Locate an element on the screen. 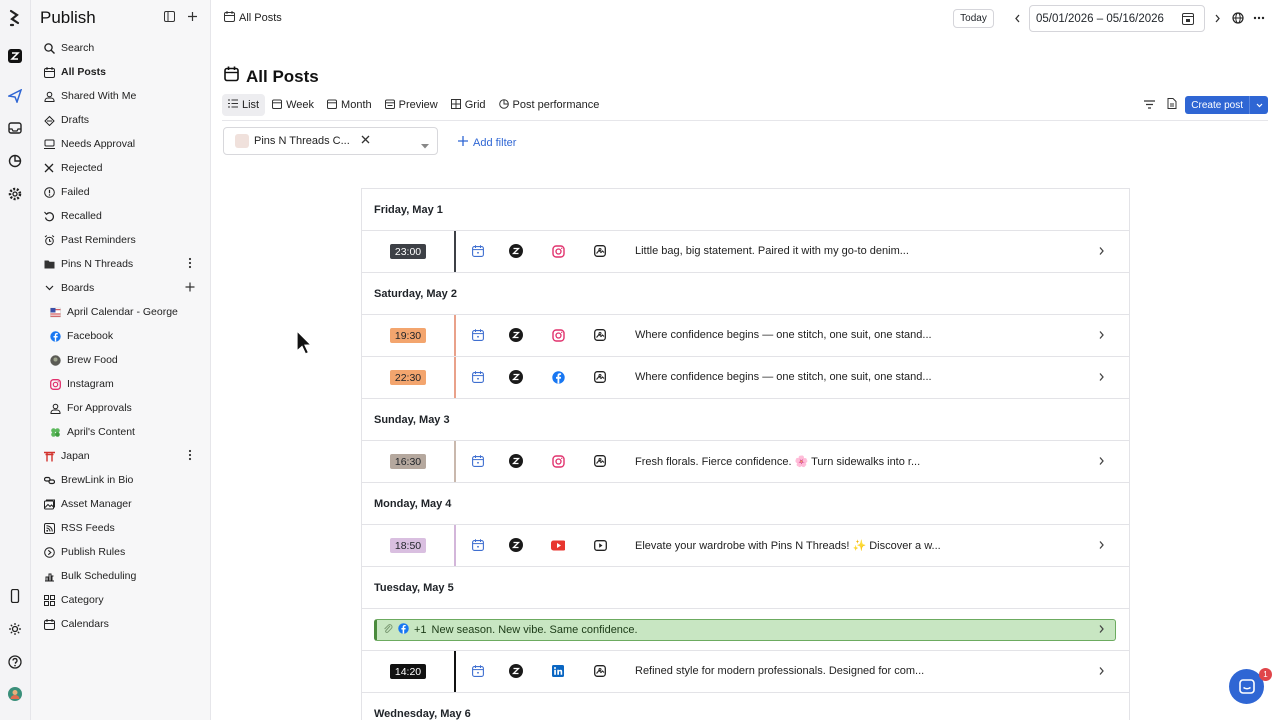 This screenshot has height=720, width=1280. video-type-icon is located at coordinates (600, 545).